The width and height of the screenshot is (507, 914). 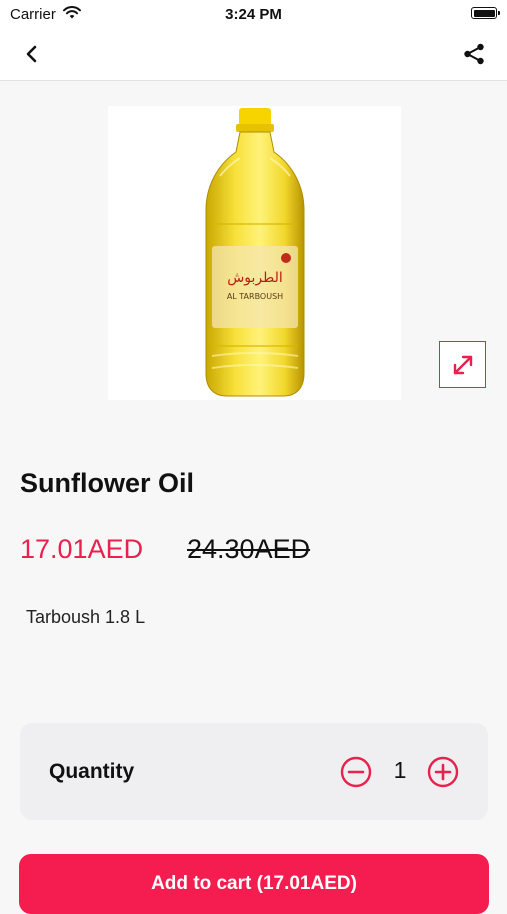 I want to click on share-button, so click(x=474, y=54).